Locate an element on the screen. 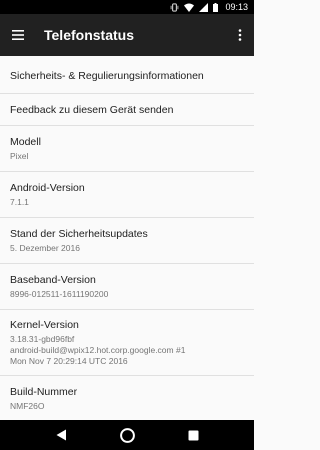 This screenshot has width=320, height=450. list-item-title: Android-Version is located at coordinates (47, 188).